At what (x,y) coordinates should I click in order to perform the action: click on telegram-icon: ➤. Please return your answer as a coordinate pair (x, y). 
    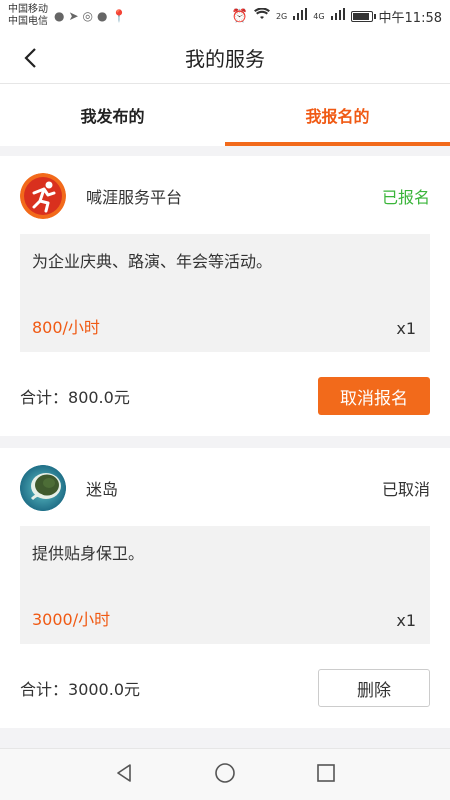
    Looking at the image, I should click on (73, 16).